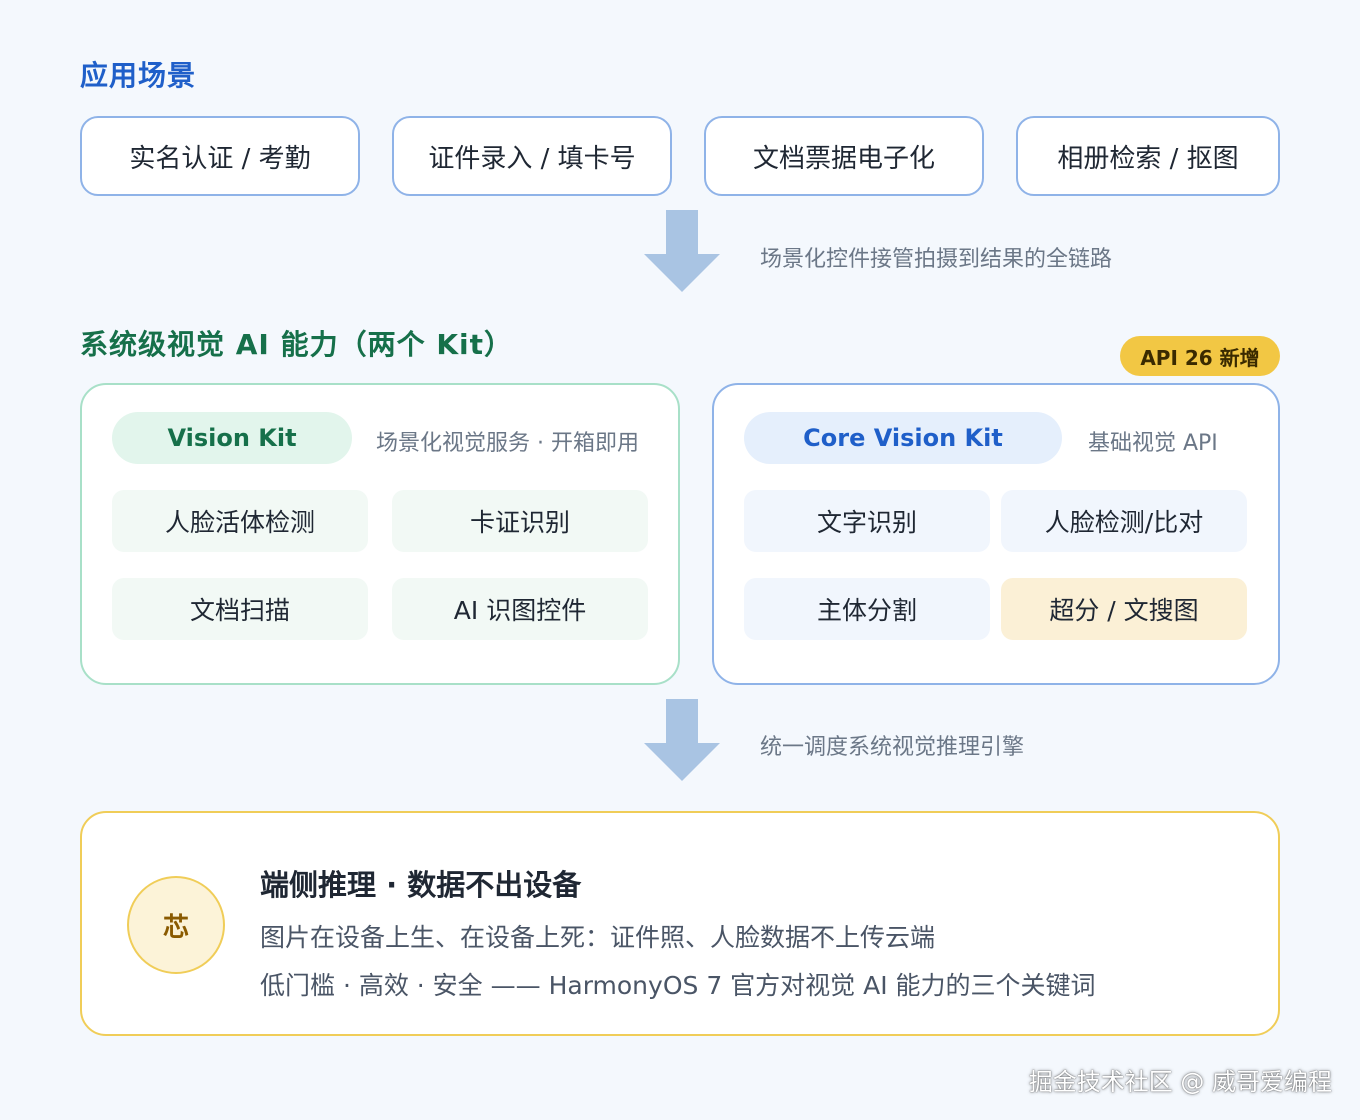  What do you see at coordinates (1200, 356) in the screenshot?
I see `api-version-badge: API 26 新增` at bounding box center [1200, 356].